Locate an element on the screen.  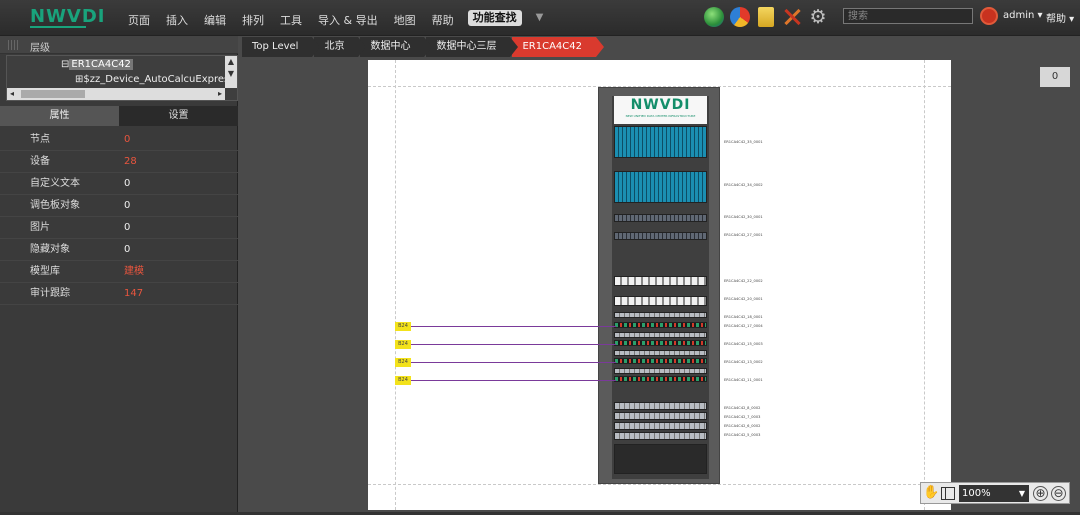
property-row-custom-text: 自定义文本 0 is located at coordinates (119, 184).